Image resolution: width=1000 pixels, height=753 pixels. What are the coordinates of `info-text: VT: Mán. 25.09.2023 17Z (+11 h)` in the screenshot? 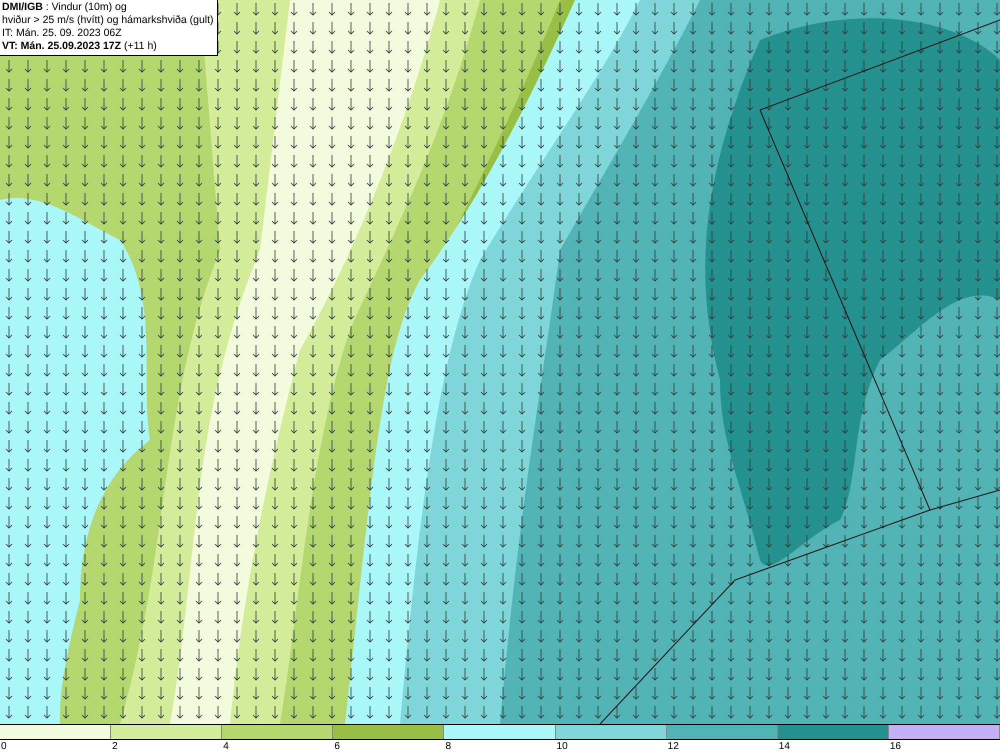 It's located at (80, 46).